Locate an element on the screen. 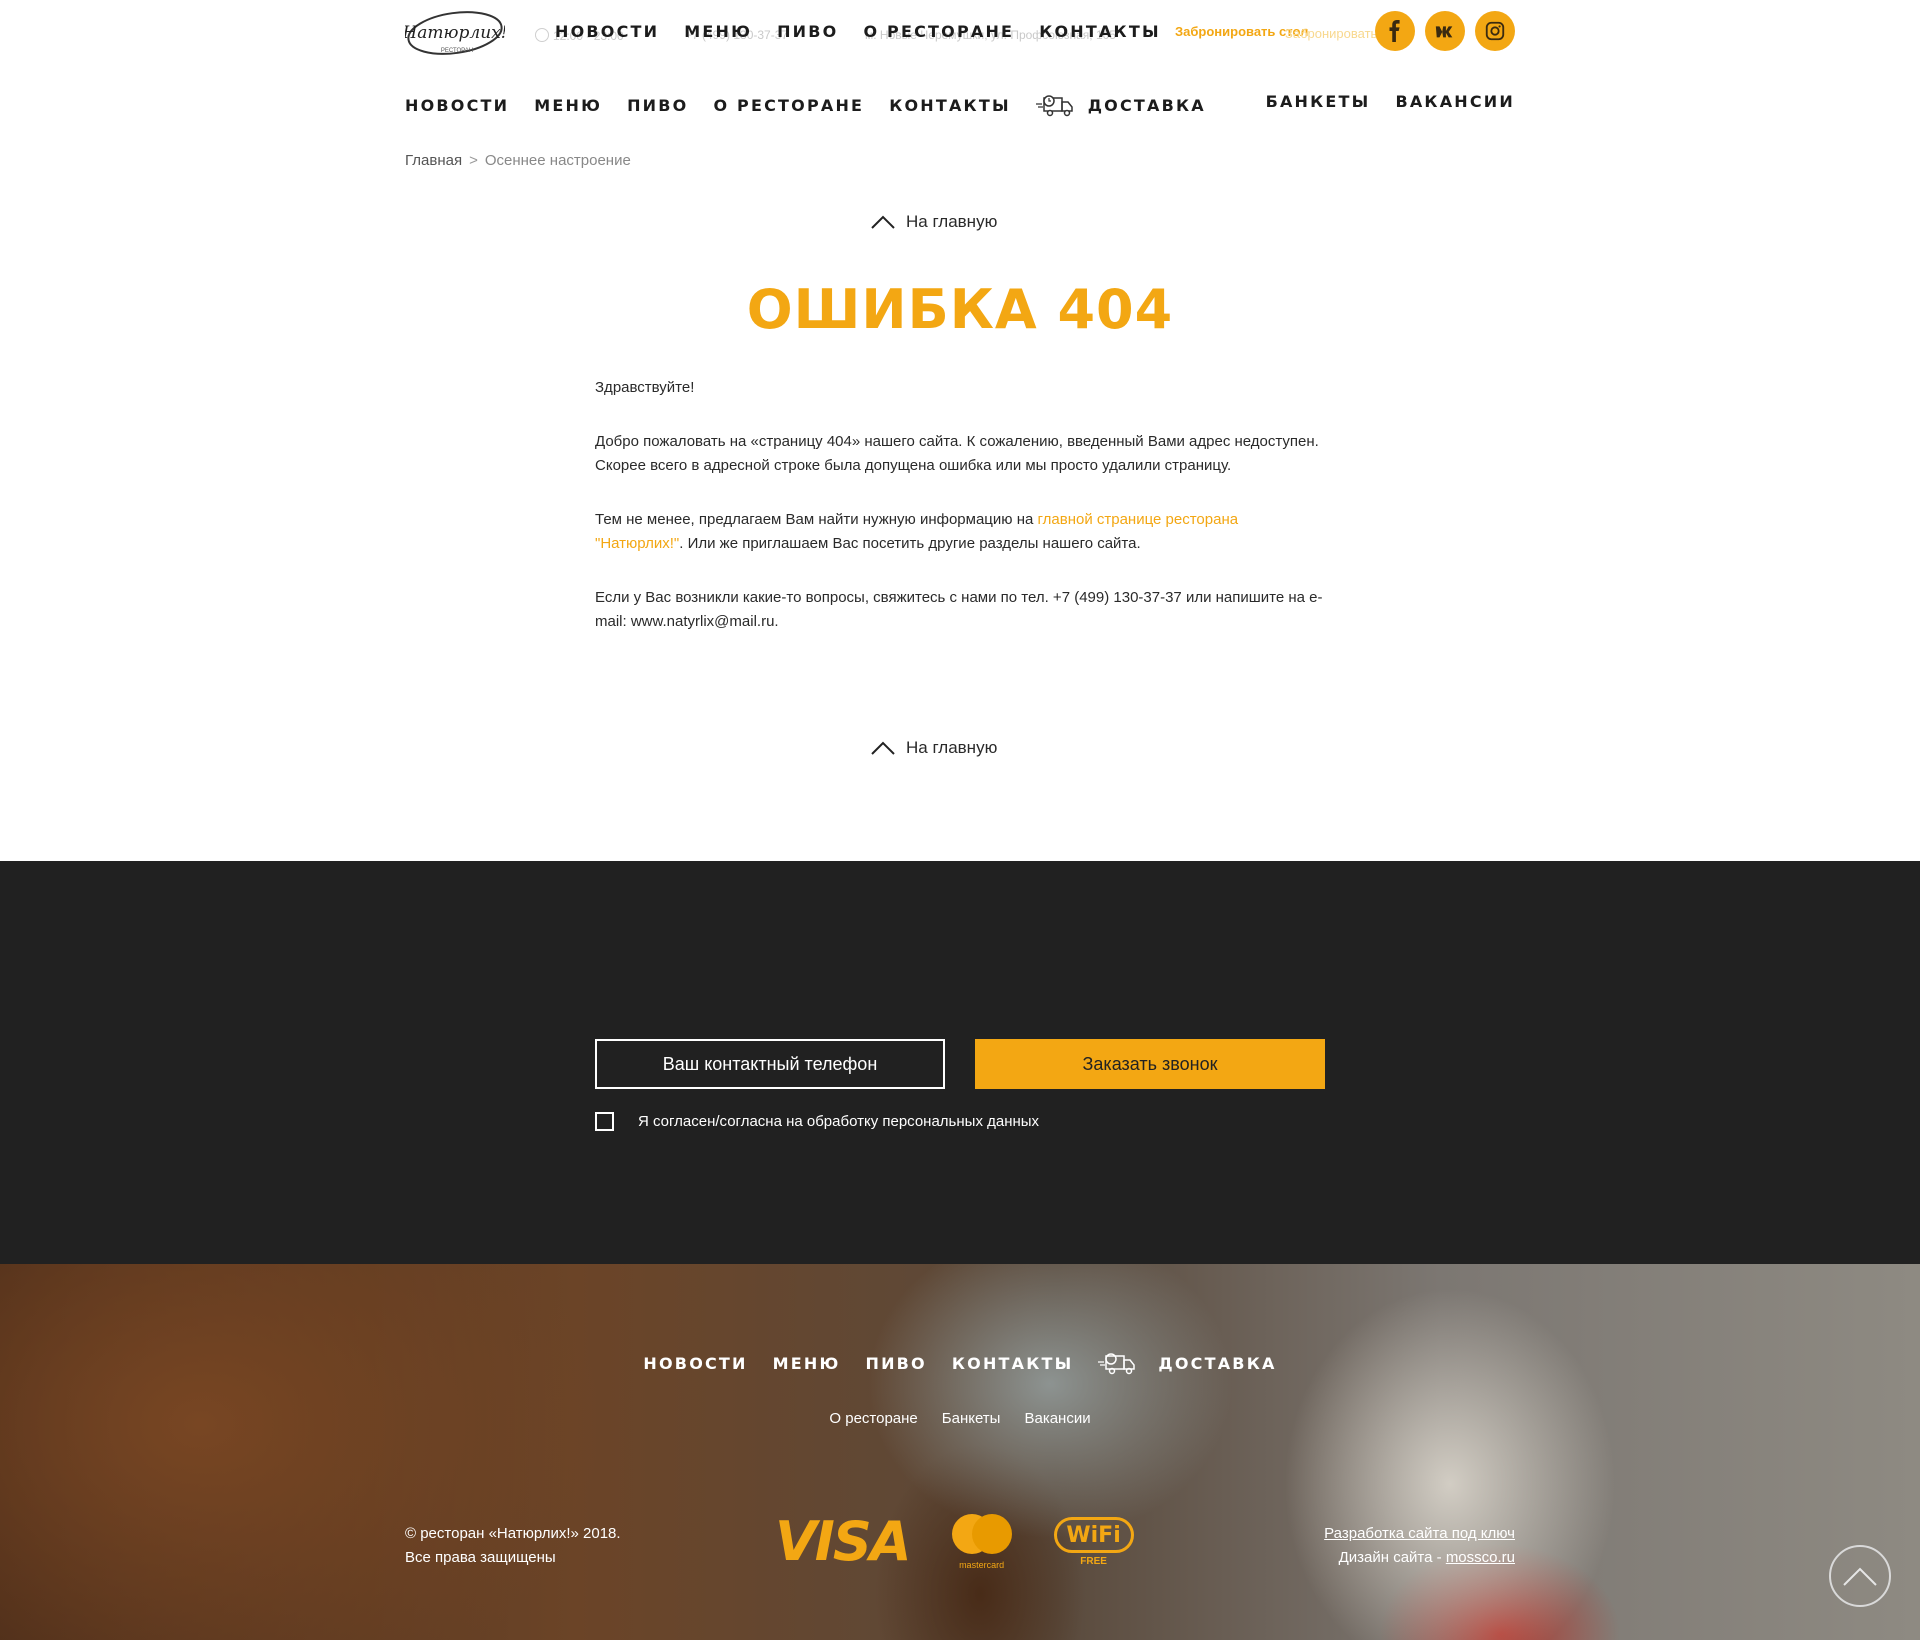 This screenshot has width=1920, height=1640. clock-icon is located at coordinates (542, 35).